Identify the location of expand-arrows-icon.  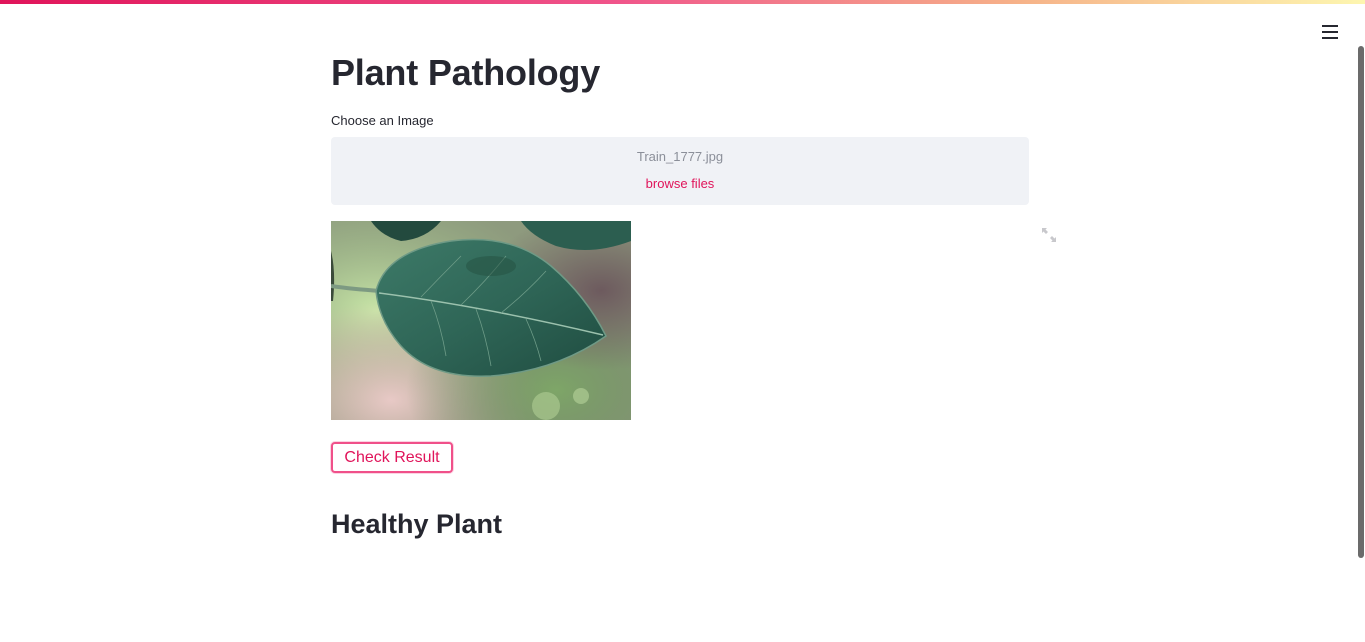
(1049, 235).